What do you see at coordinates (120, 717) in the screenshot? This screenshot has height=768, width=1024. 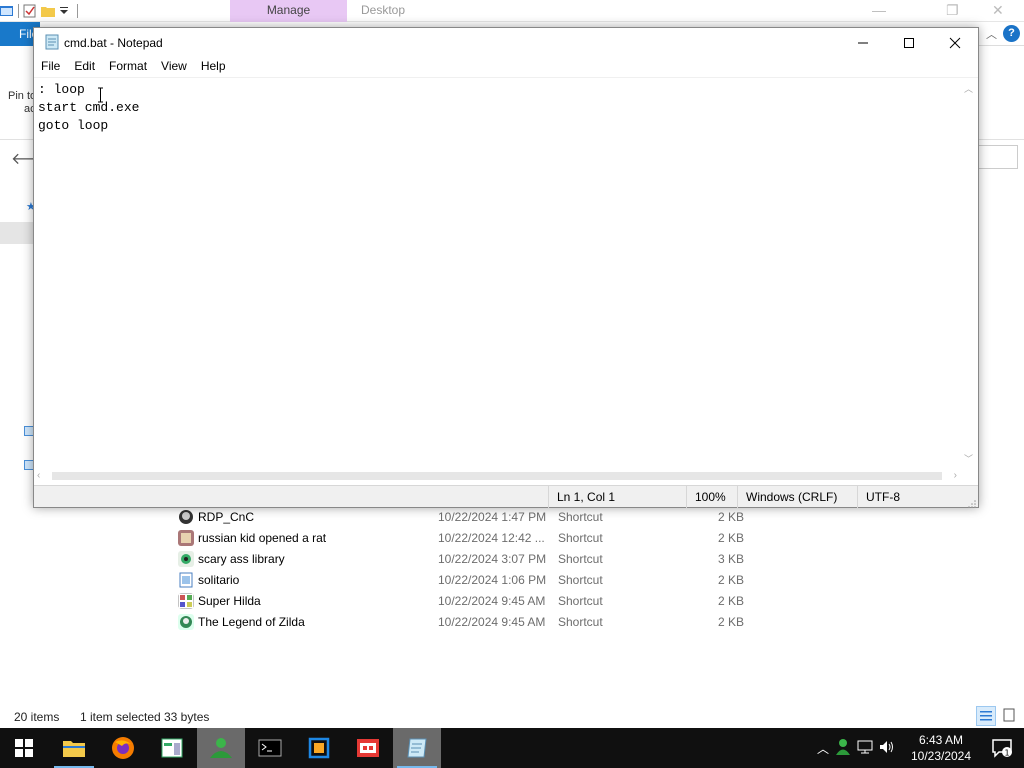 I see `selection-count: 1 item selected` at bounding box center [120, 717].